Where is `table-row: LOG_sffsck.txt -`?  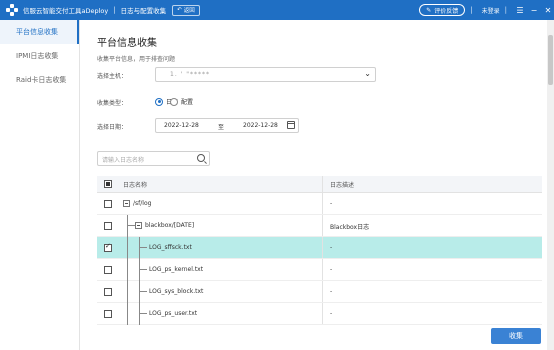
table-row: LOG_sffsck.txt - is located at coordinates (319, 248).